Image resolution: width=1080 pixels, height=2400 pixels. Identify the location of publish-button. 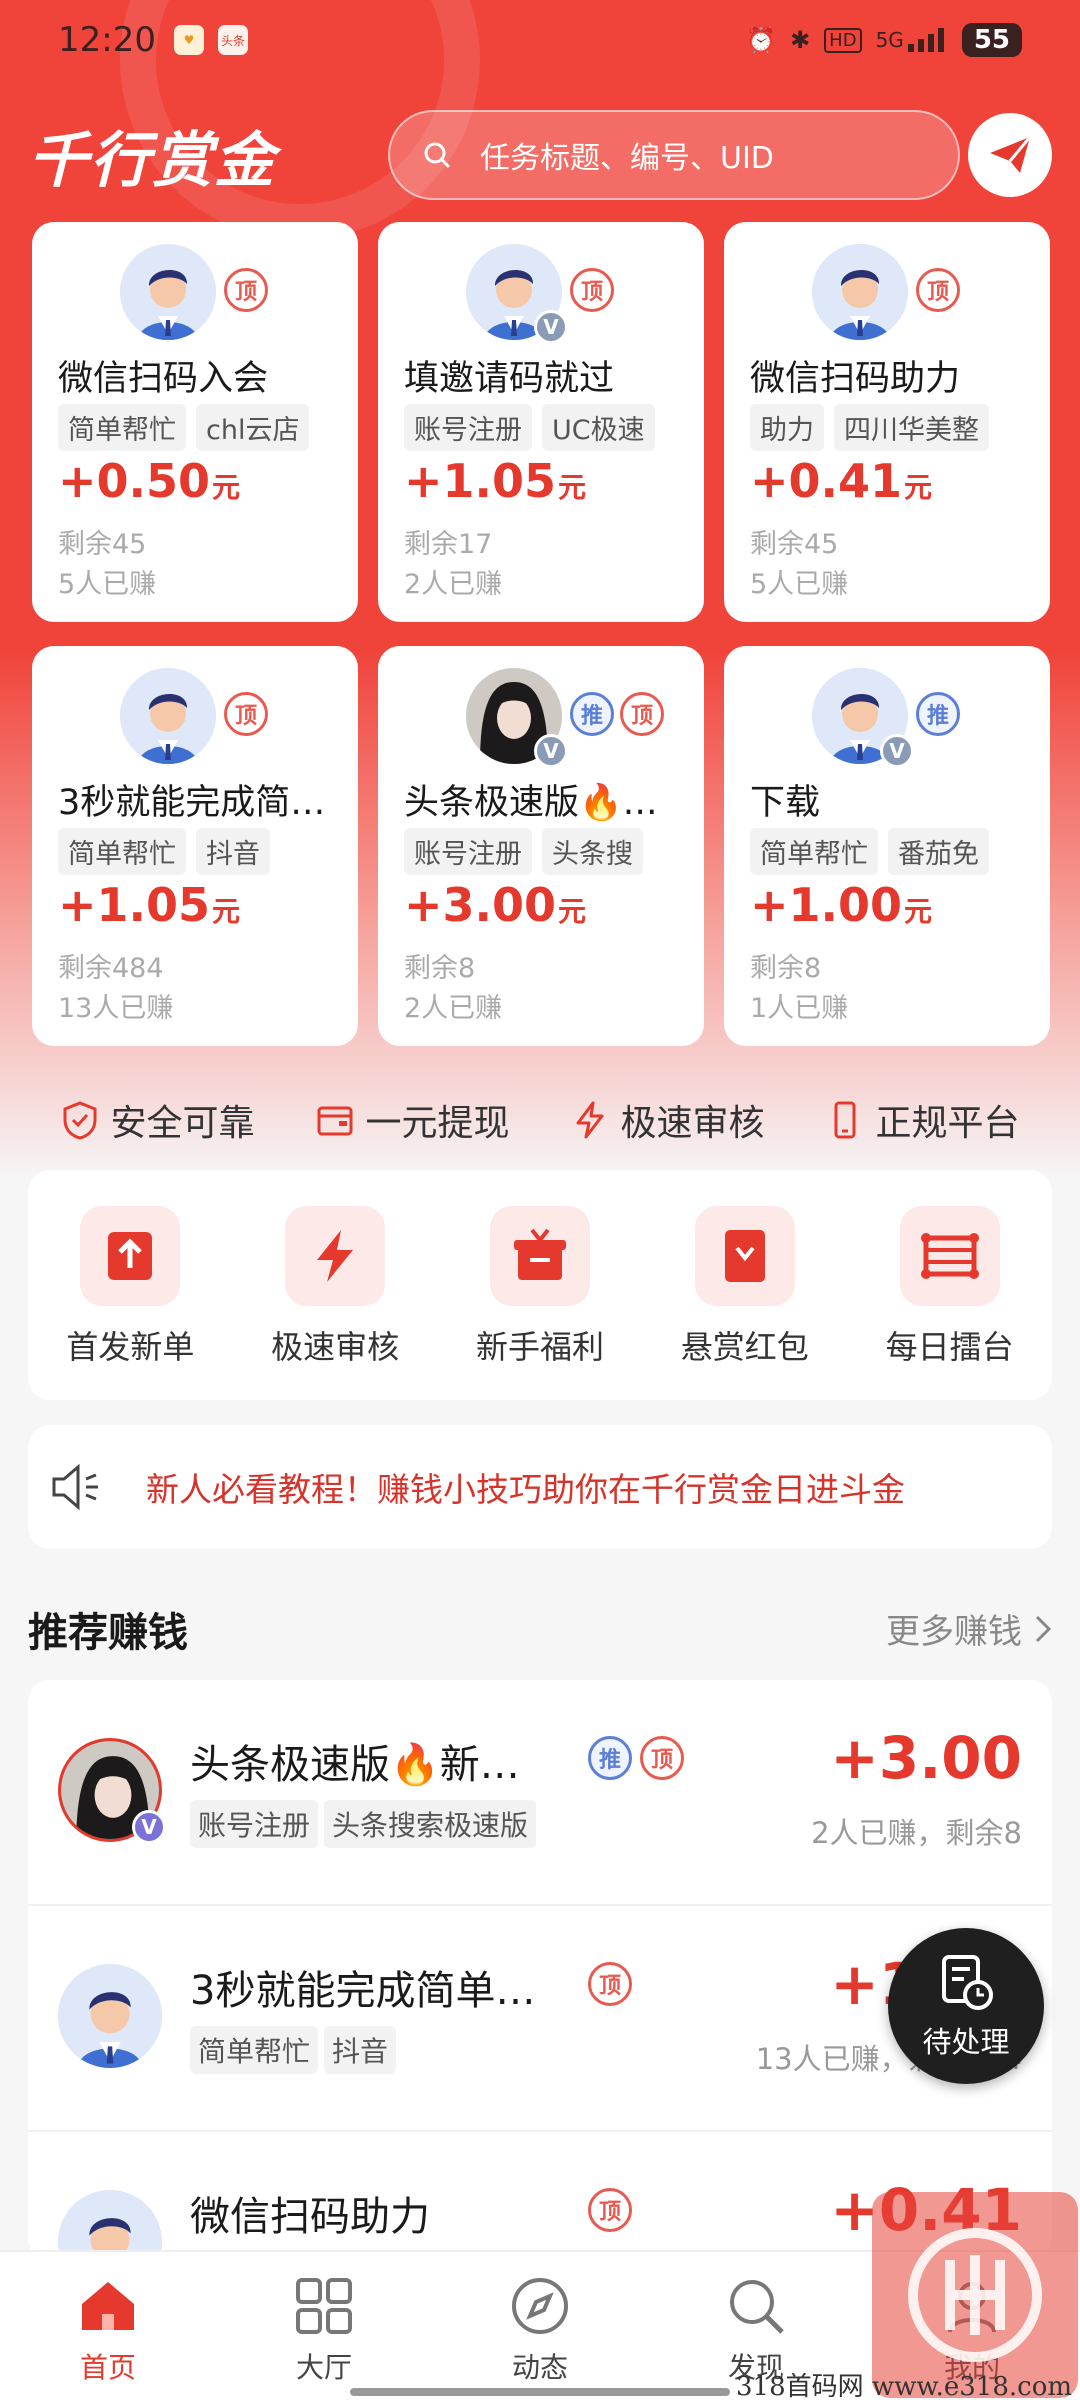
(1010, 155).